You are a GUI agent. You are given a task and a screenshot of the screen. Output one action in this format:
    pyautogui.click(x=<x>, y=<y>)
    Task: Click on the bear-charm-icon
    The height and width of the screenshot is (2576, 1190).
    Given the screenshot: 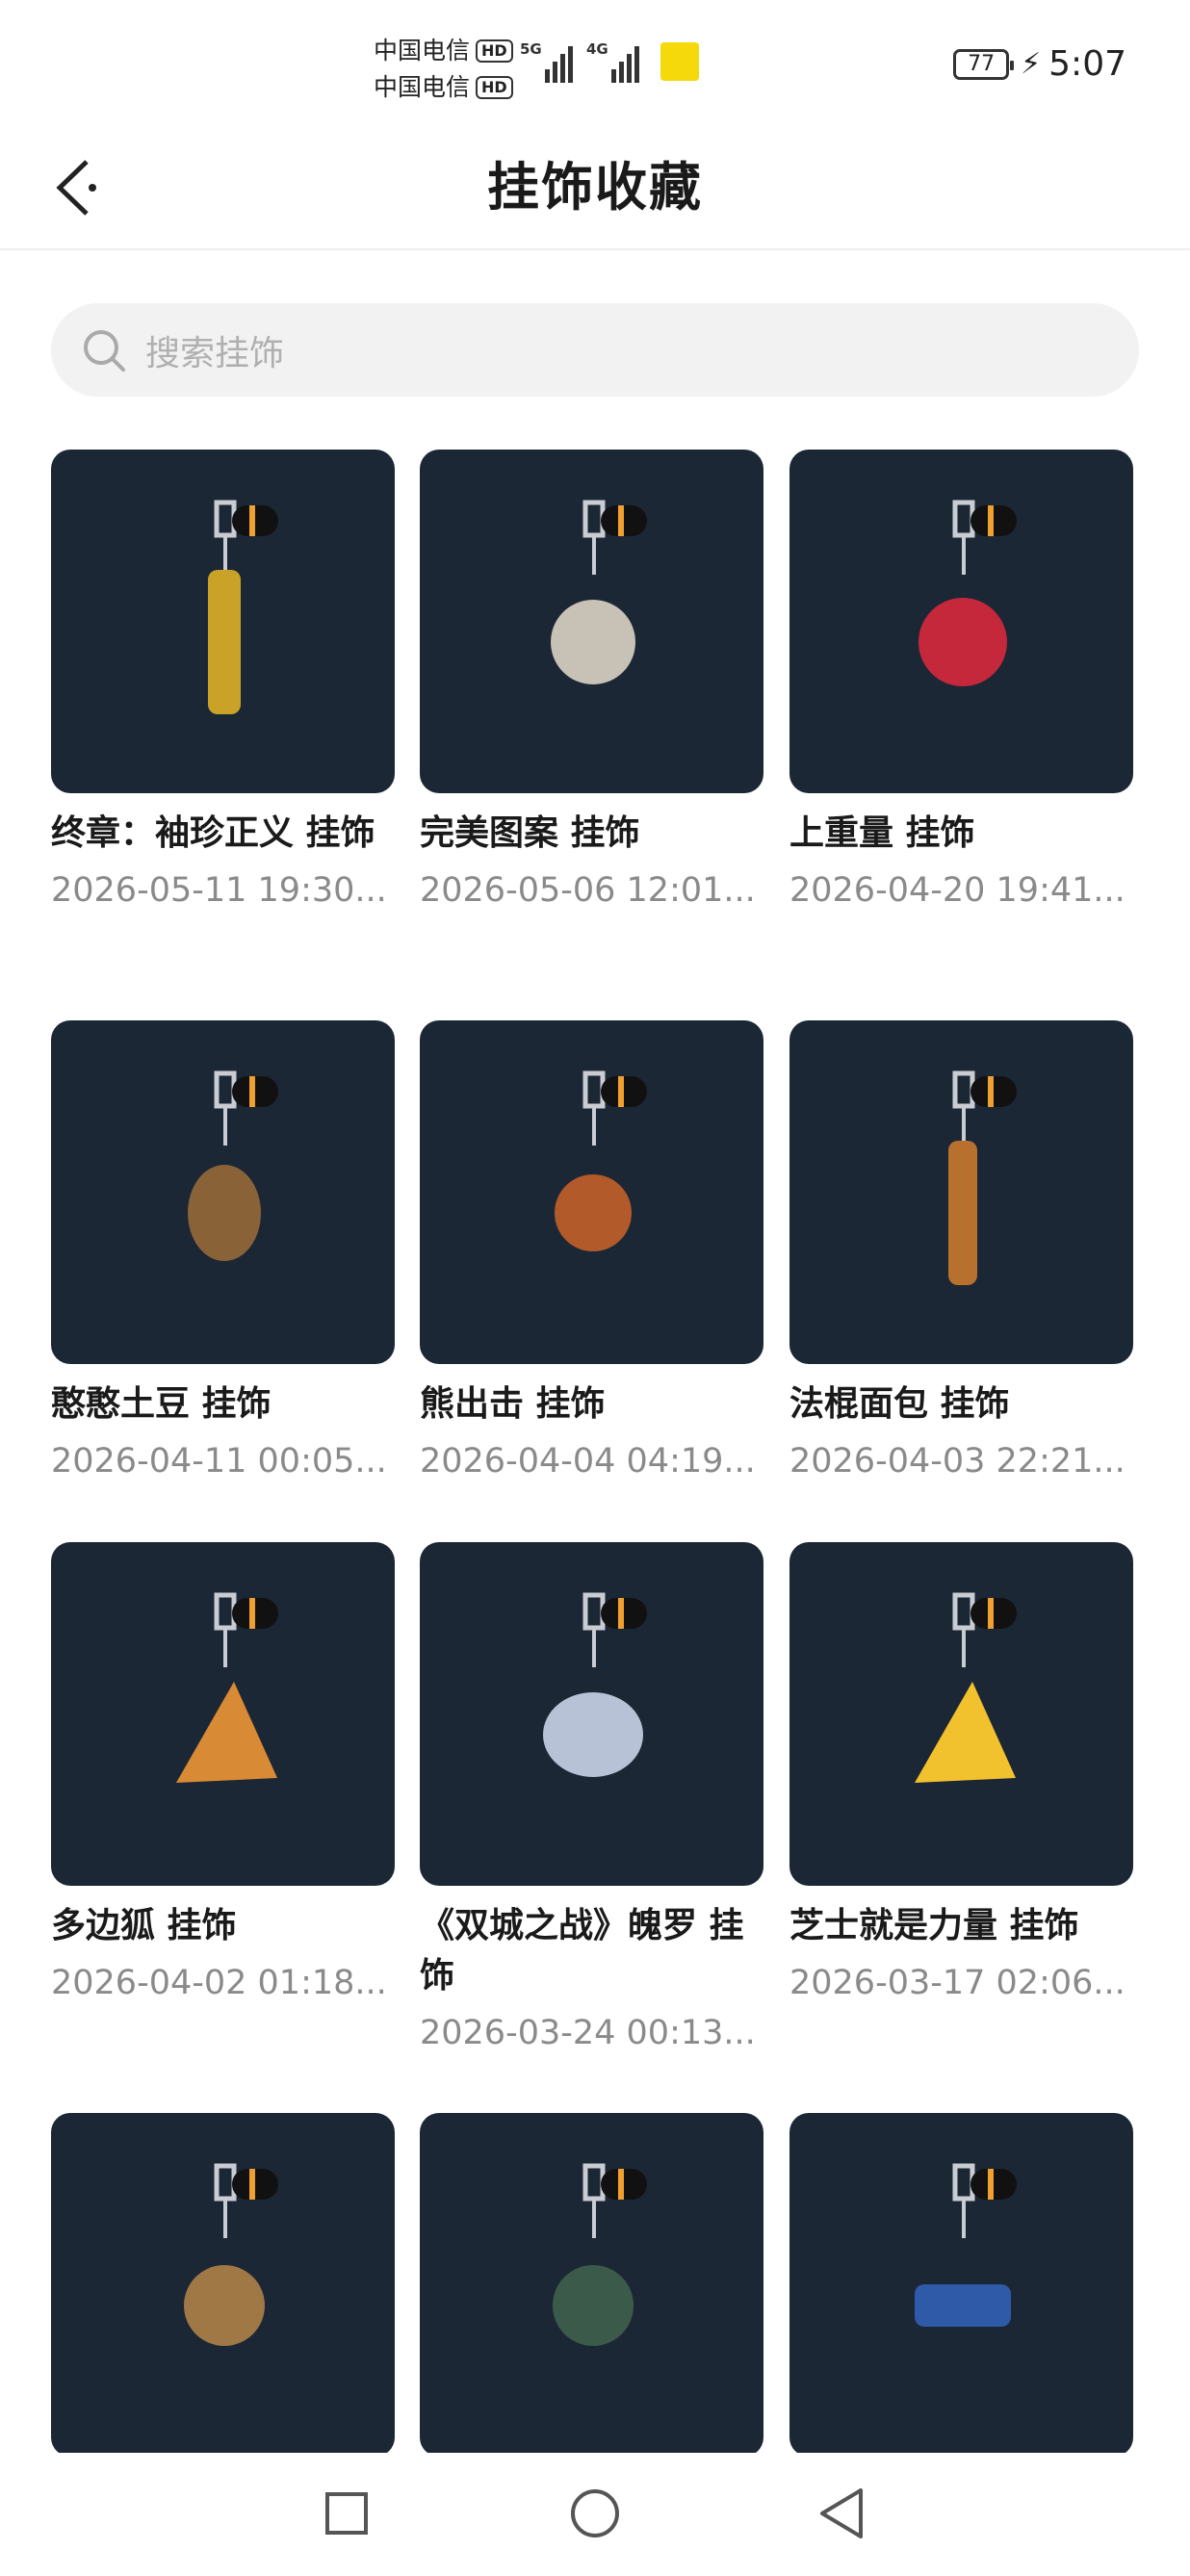 What is the action you would take?
    pyautogui.click(x=591, y=1192)
    